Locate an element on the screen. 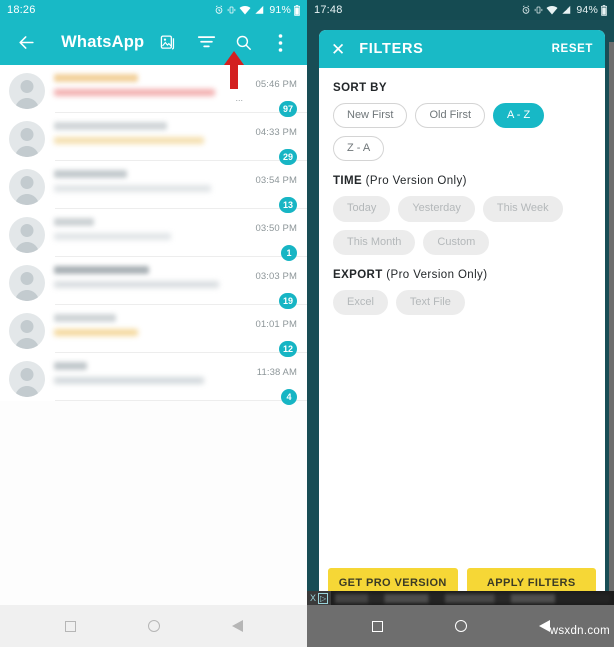  chat-list-item: 03:50 PM 1 is located at coordinates (153, 235).